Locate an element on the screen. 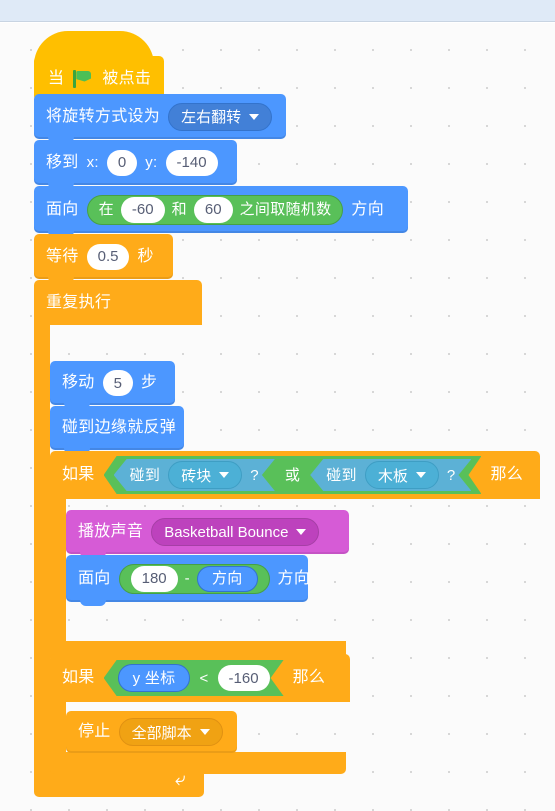  window-topbar is located at coordinates (277, 11).